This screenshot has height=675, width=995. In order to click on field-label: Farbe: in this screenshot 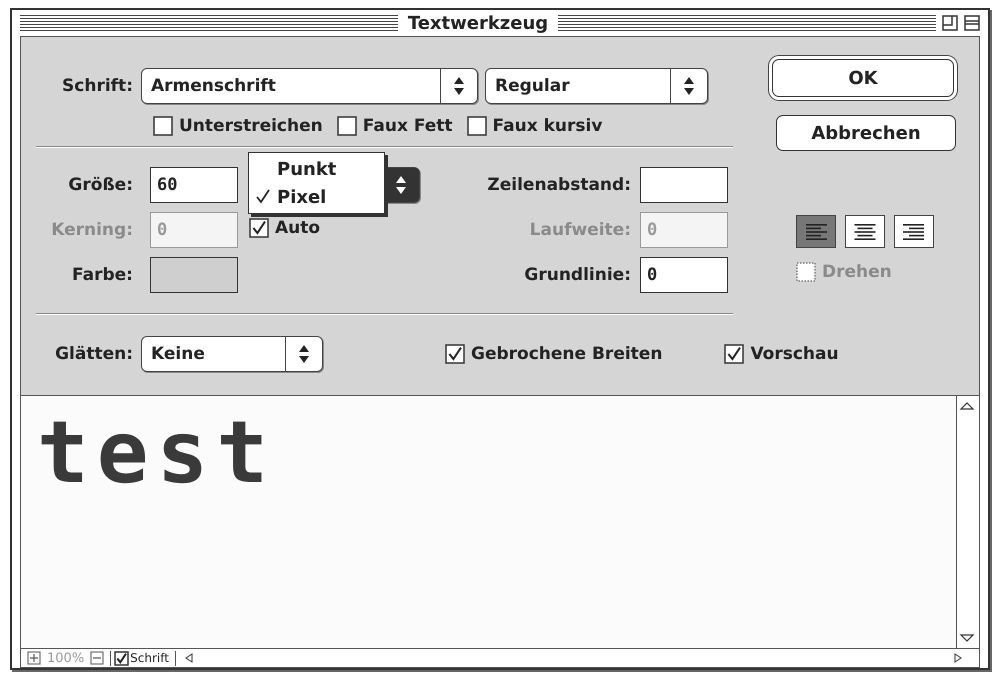, I will do `click(102, 275)`.